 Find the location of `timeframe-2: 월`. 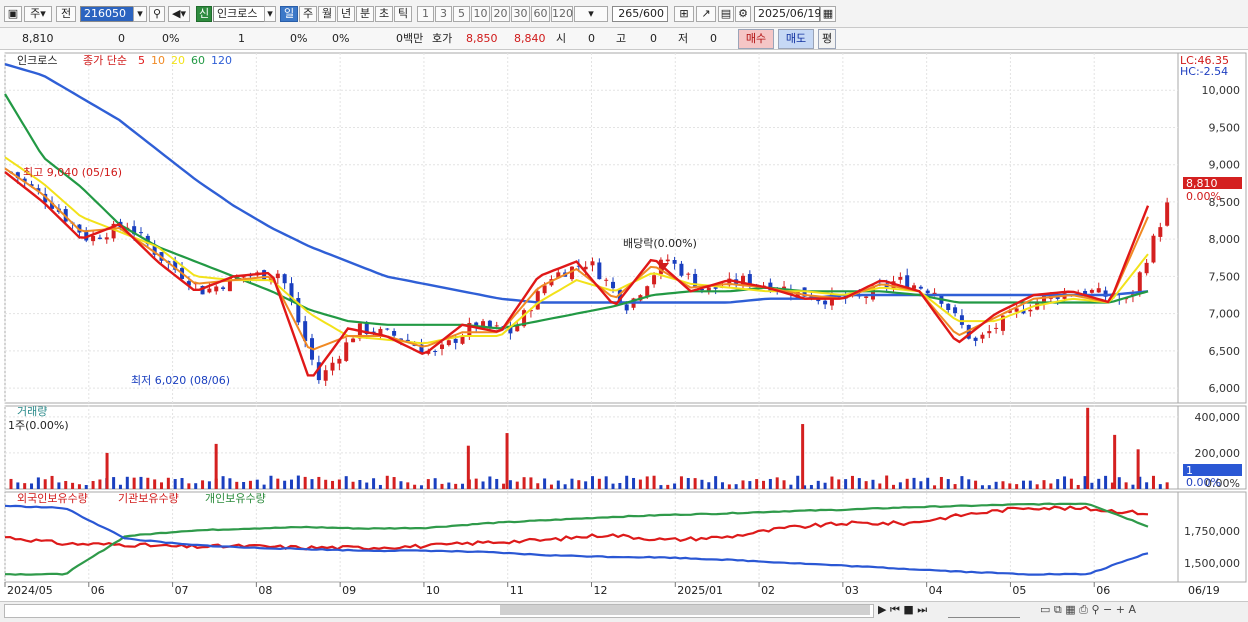

timeframe-2: 월 is located at coordinates (327, 14).